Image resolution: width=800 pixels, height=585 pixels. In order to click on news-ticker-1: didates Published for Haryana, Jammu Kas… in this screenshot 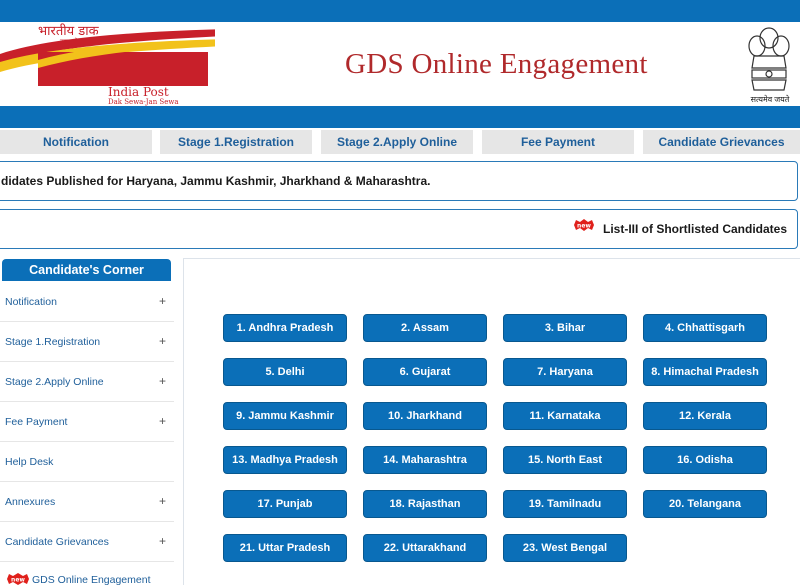, I will do `click(399, 181)`.